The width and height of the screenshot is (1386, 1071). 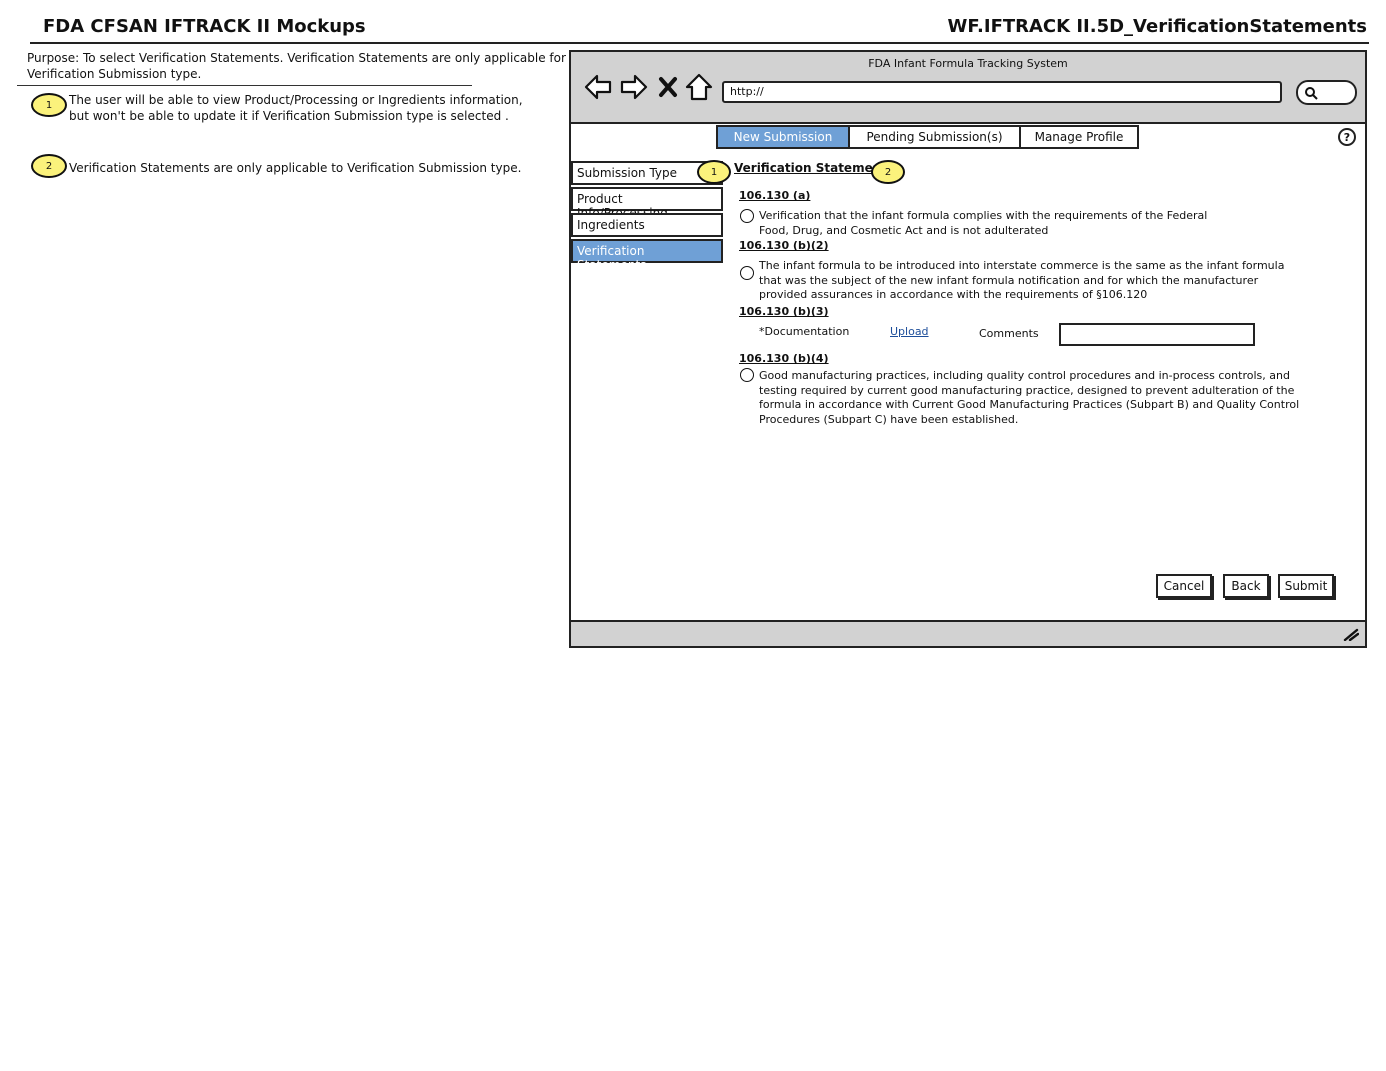 What do you see at coordinates (1311, 93) in the screenshot?
I see `search-icon` at bounding box center [1311, 93].